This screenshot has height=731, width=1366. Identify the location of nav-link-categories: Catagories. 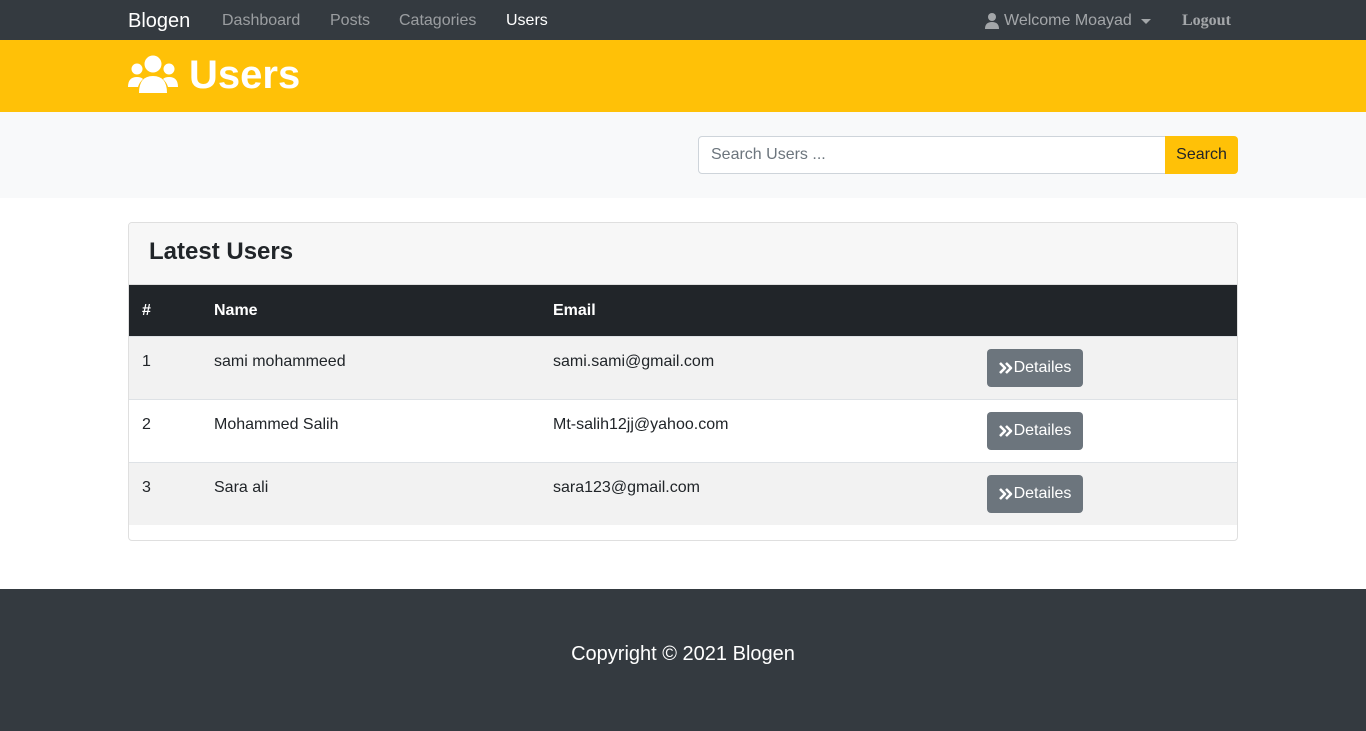
(437, 21).